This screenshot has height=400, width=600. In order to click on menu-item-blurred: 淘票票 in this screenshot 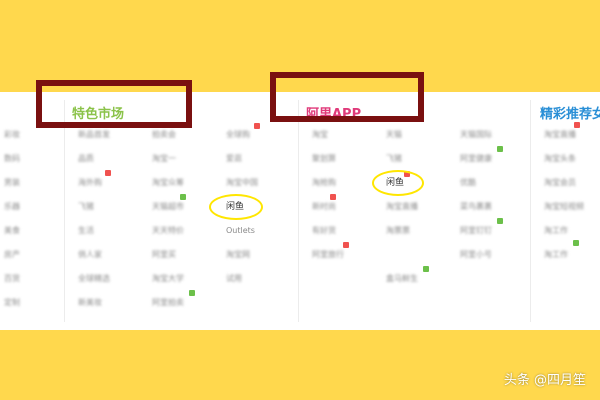, I will do `click(398, 231)`.